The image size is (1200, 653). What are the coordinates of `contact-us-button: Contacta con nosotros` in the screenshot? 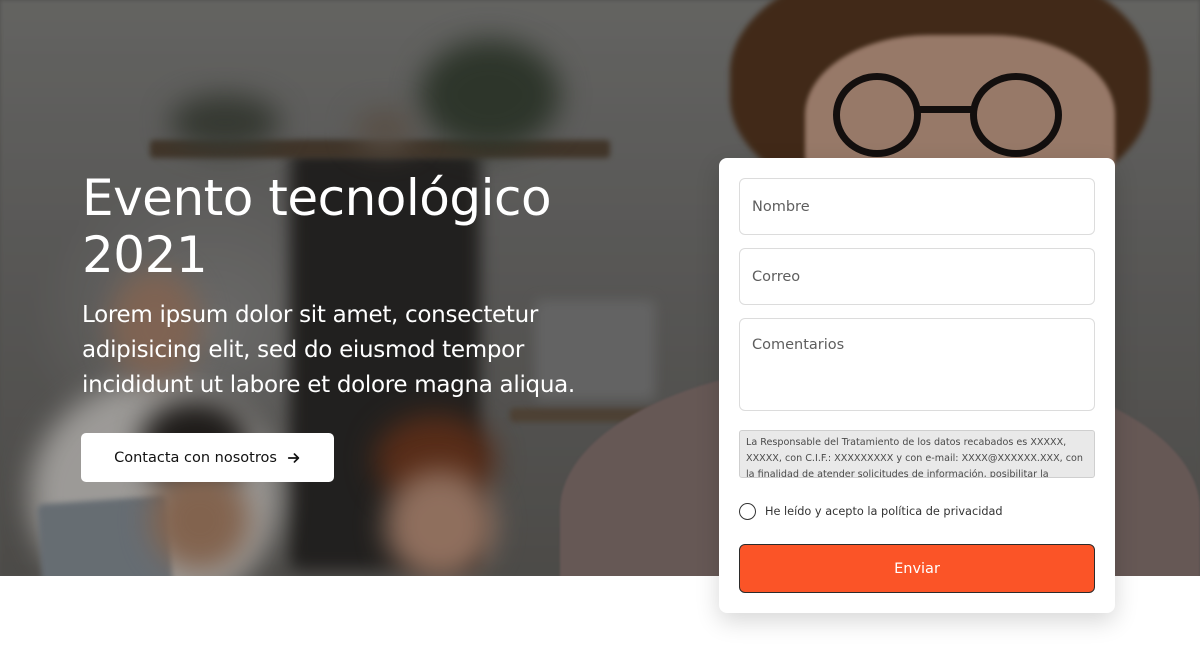 It's located at (207, 457).